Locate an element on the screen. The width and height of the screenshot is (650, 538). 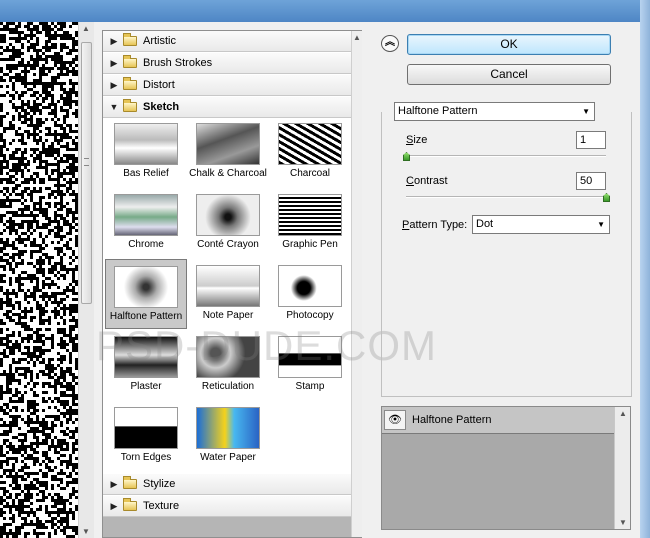
category-stylize: ▶ Stylize is located at coordinates (227, 484).